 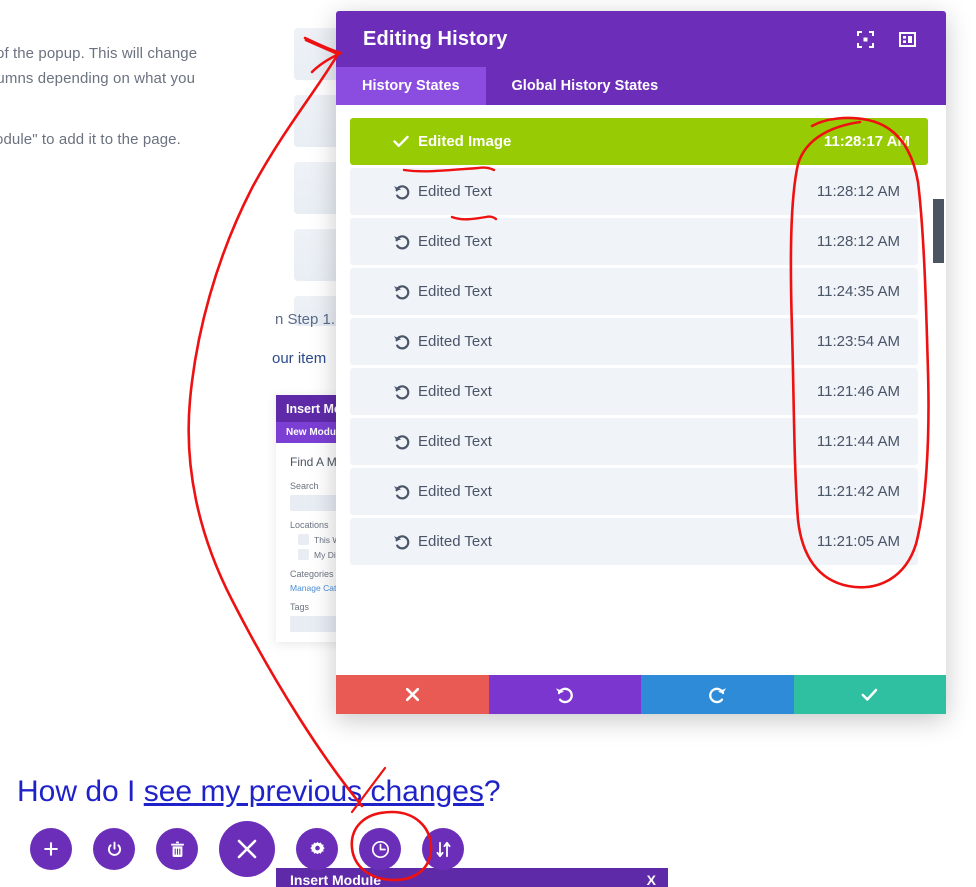 I want to click on background-mid-text-1: n Step 1., so click(x=305, y=319).